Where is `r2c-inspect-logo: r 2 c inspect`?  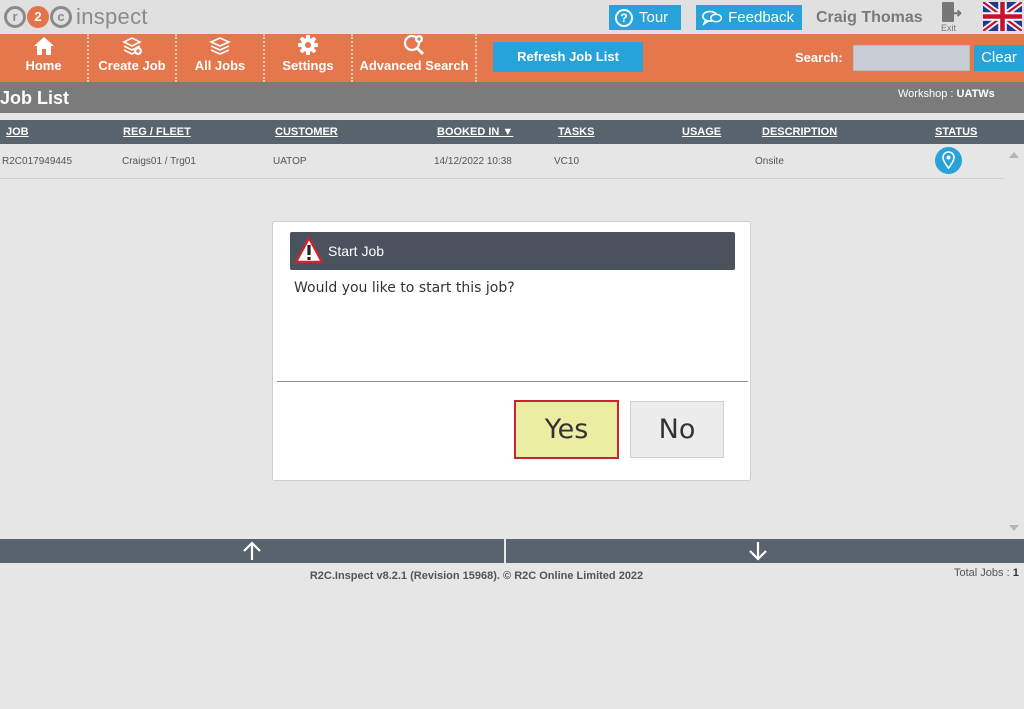 r2c-inspect-logo: r 2 c inspect is located at coordinates (76, 17).